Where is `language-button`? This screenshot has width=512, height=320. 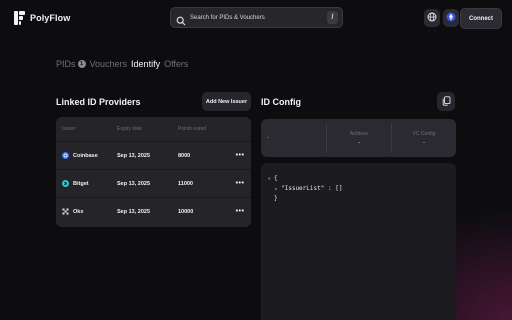 language-button is located at coordinates (432, 18).